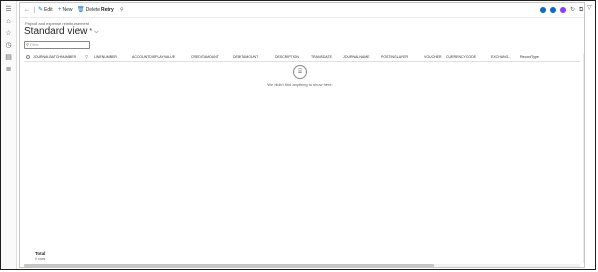  What do you see at coordinates (105, 57) in the screenshot?
I see `column-header: LINENUMBER` at bounding box center [105, 57].